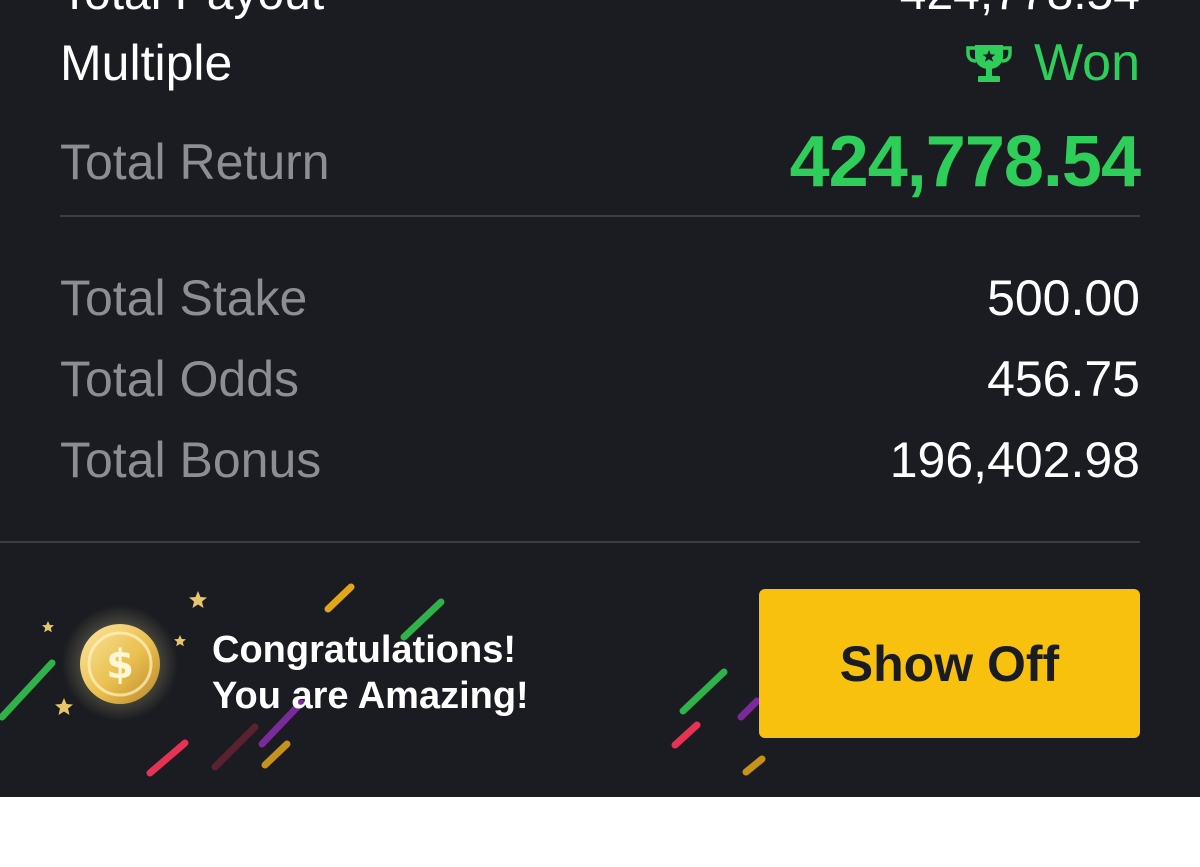  Describe the element at coordinates (146, 63) in the screenshot. I see `bet-type-label: Multiple` at that location.